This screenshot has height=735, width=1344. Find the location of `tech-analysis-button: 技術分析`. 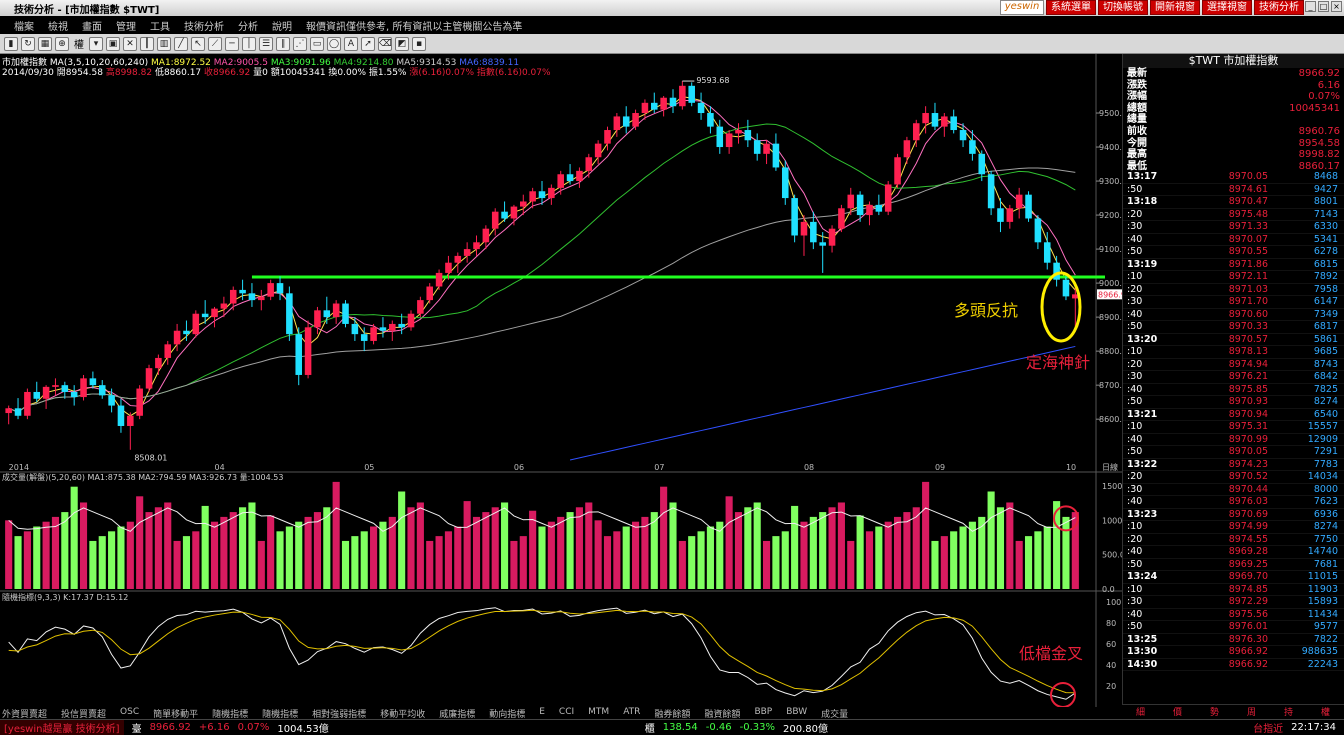

tech-analysis-button: 技術分析 is located at coordinates (1279, 7).